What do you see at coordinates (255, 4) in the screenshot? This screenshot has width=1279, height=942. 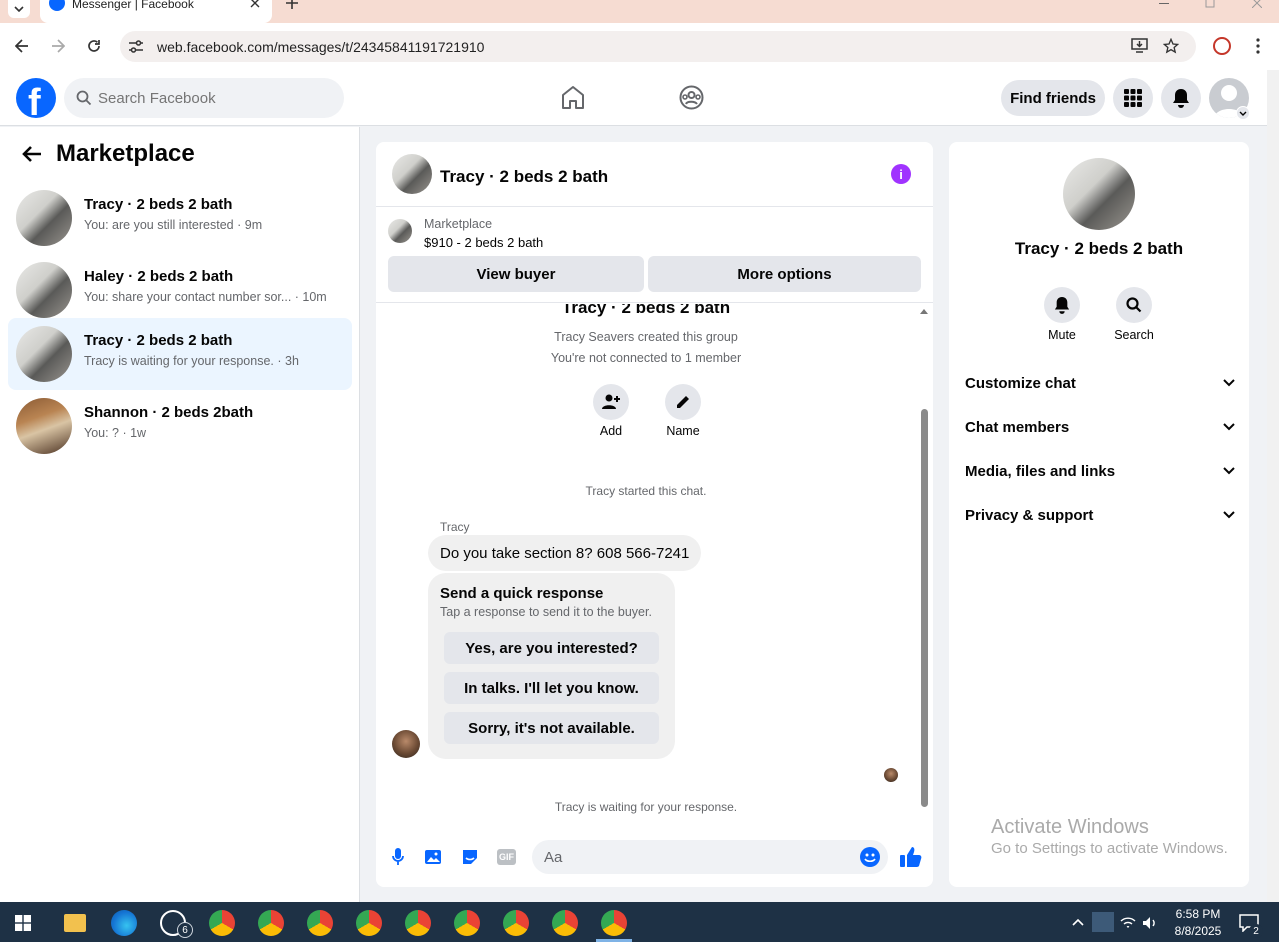 I see `close-tab-icon` at bounding box center [255, 4].